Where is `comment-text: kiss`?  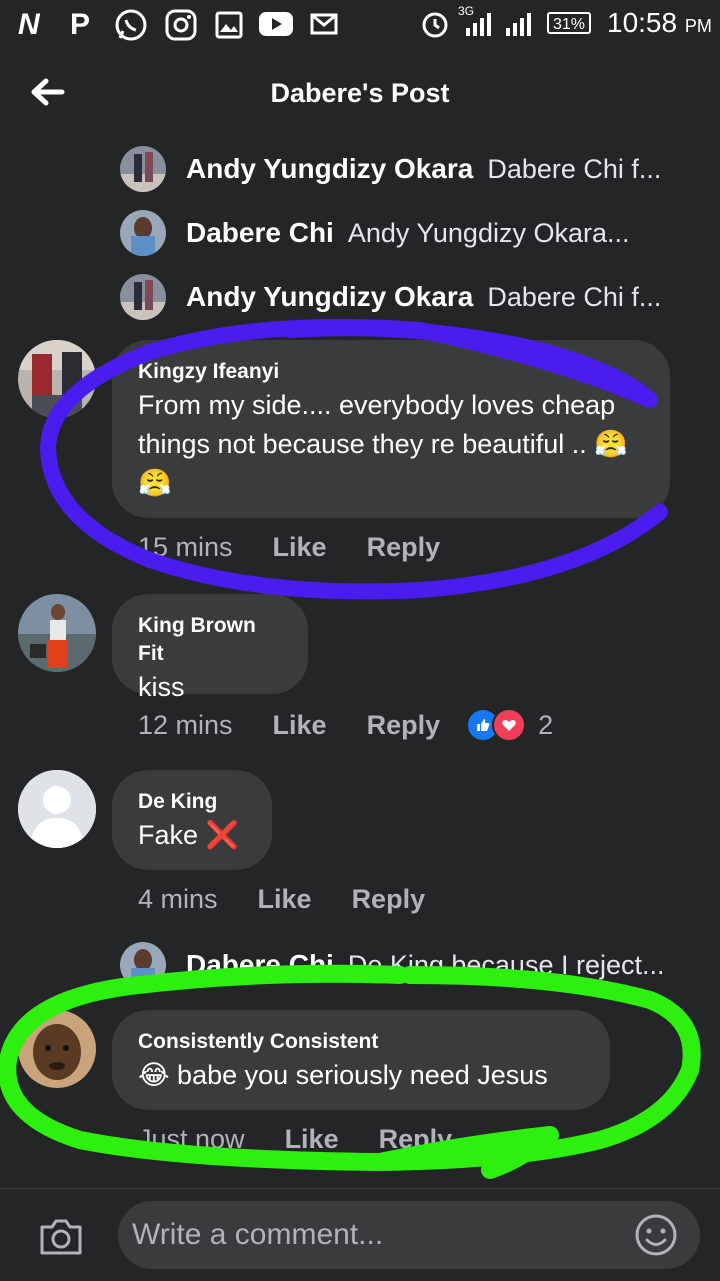
comment-text: kiss is located at coordinates (161, 687).